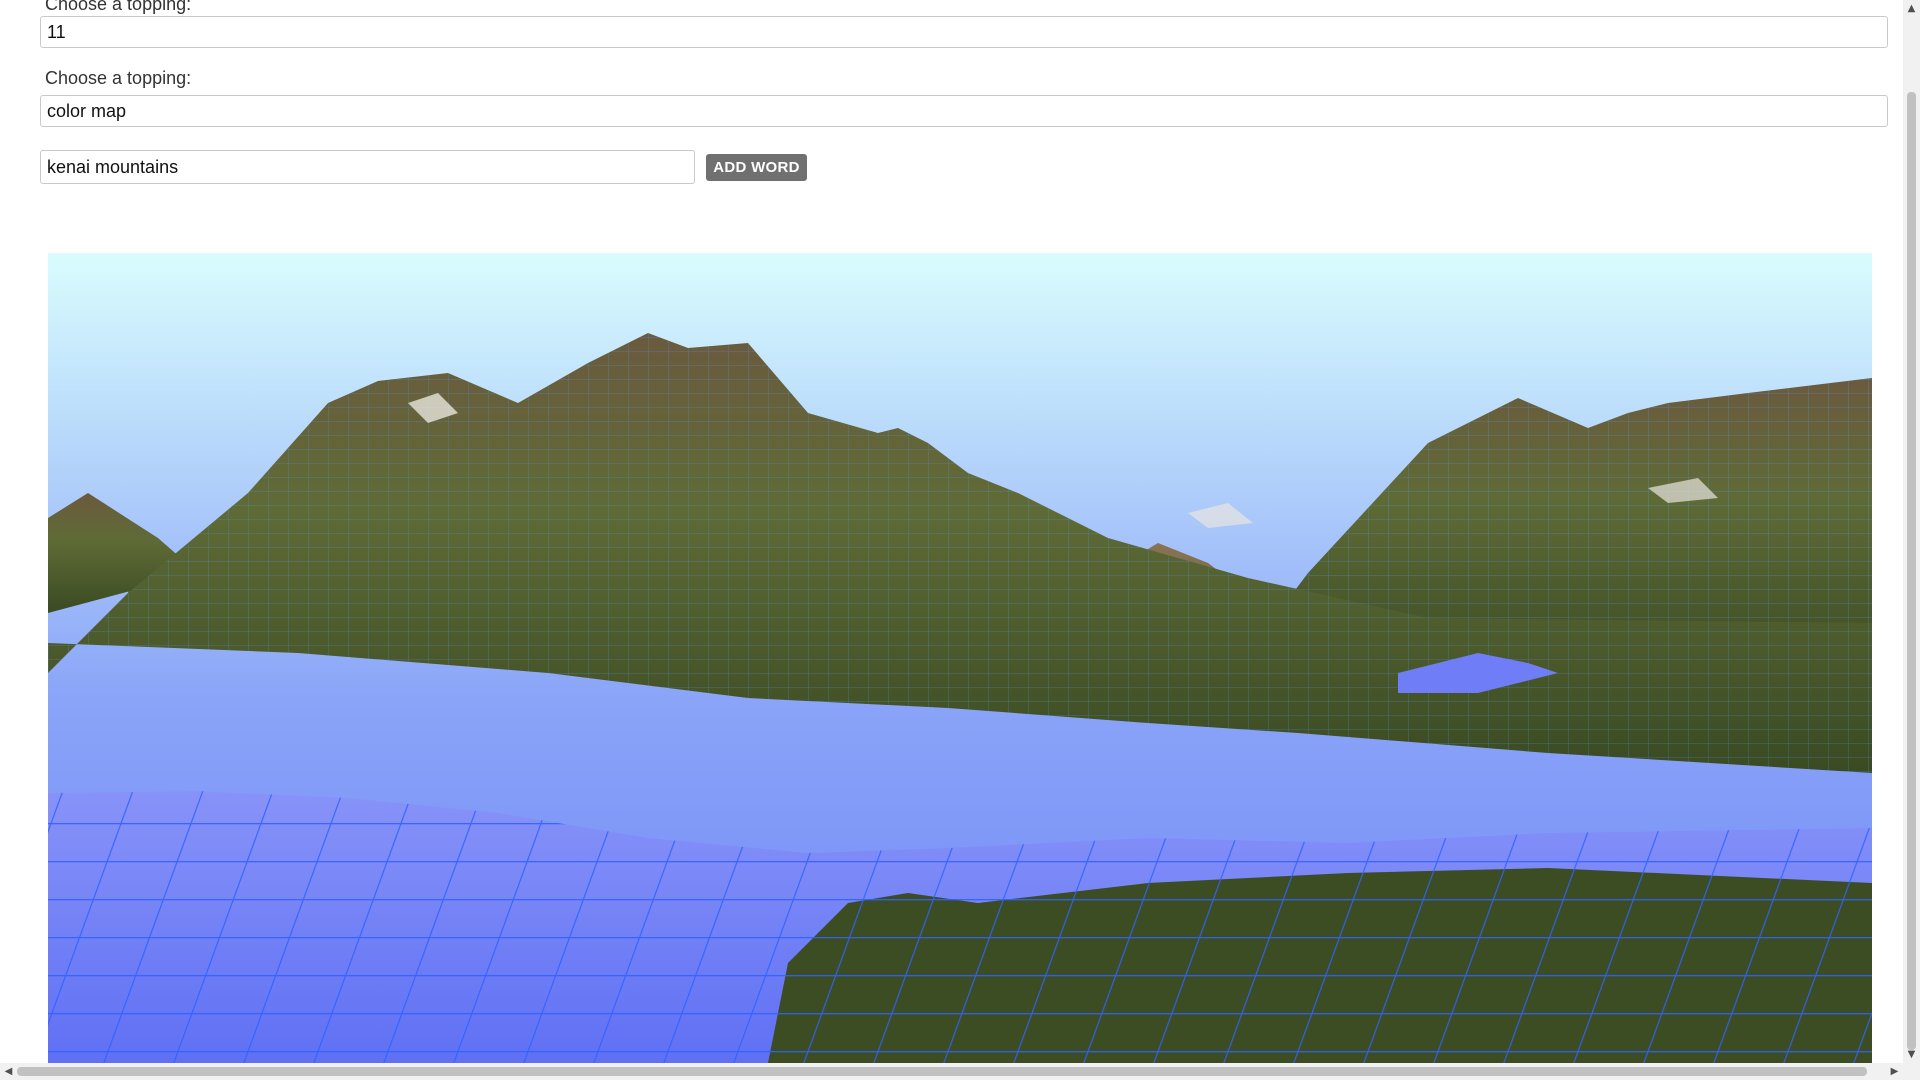 Image resolution: width=1920 pixels, height=1080 pixels. What do you see at coordinates (118, 78) in the screenshot?
I see `topping-label-2: Choose a topping:` at bounding box center [118, 78].